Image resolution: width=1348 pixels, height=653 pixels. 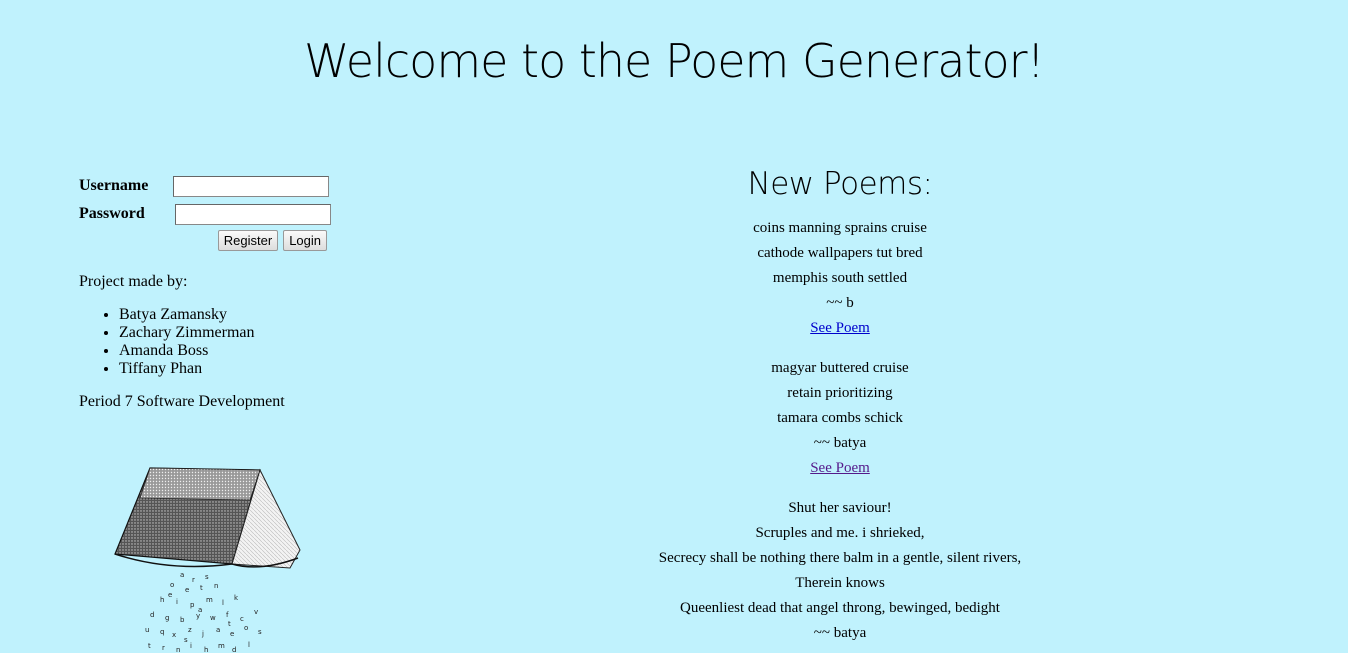 I want to click on password-input, so click(x=253, y=214).